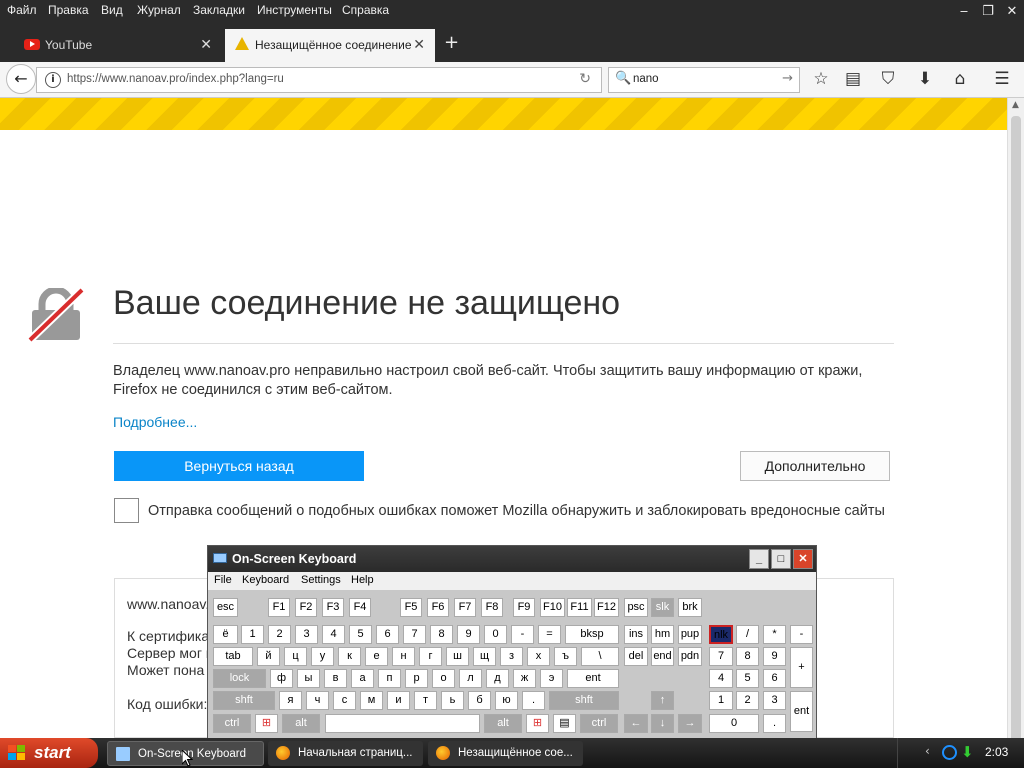  I want to click on key-6: 6, so click(387, 634).